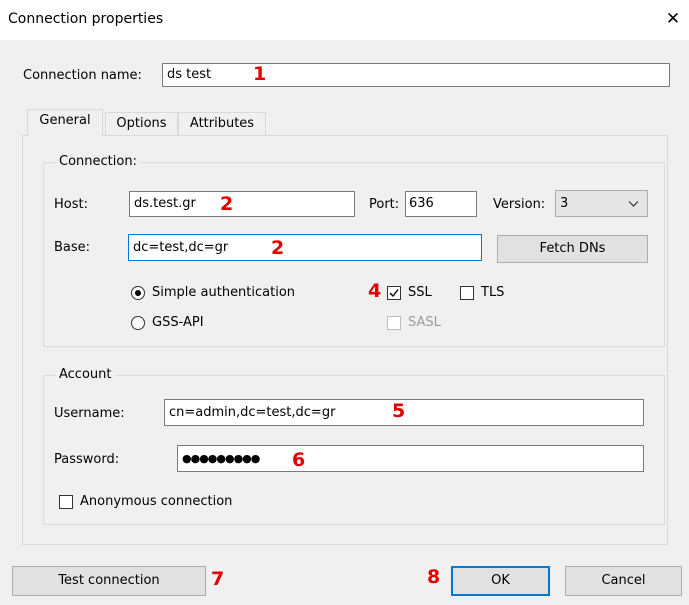 This screenshot has width=689, height=605. What do you see at coordinates (227, 204) in the screenshot?
I see `annotation-2-host: 2` at bounding box center [227, 204].